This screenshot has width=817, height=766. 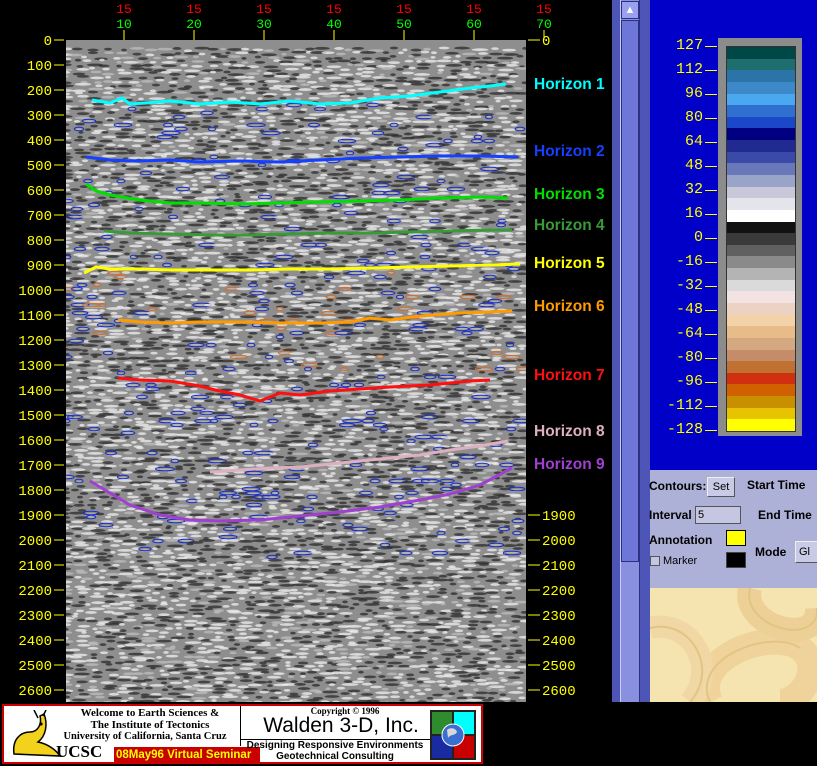 I want to click on horizon-legend-label-8: Horizon 8, so click(x=569, y=431).